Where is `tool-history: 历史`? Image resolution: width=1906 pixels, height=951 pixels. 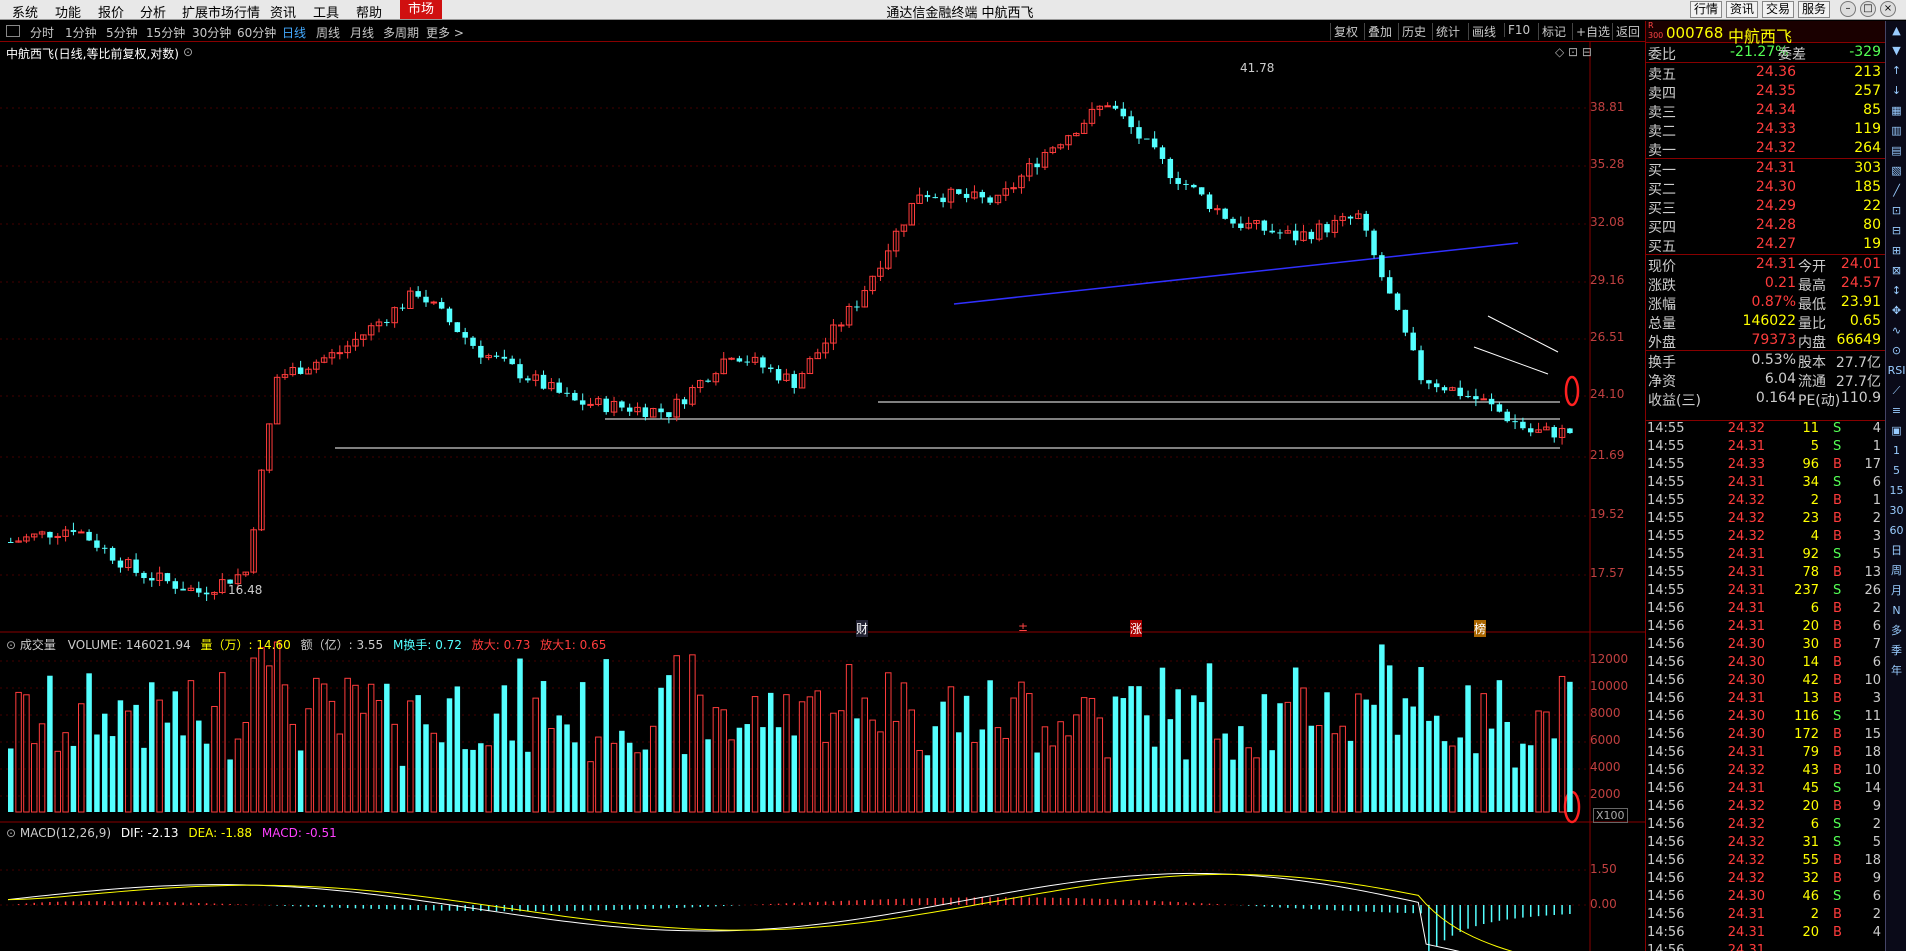
tool-history: 历史 is located at coordinates (1413, 31).